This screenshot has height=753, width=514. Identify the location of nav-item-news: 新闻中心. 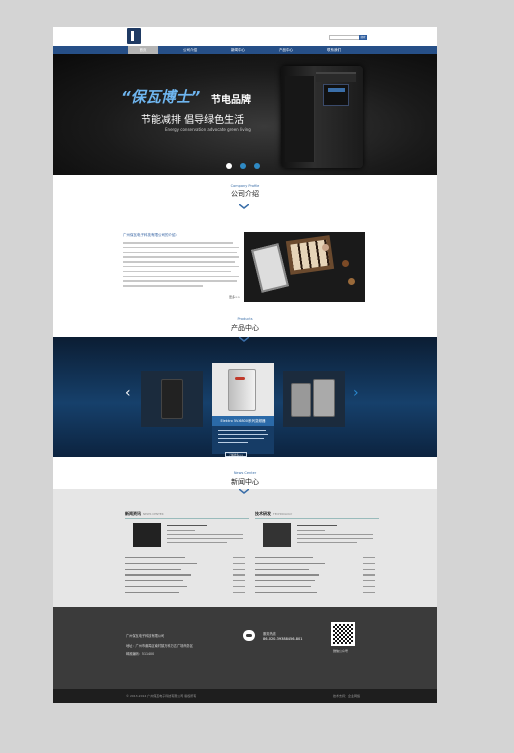
(238, 50).